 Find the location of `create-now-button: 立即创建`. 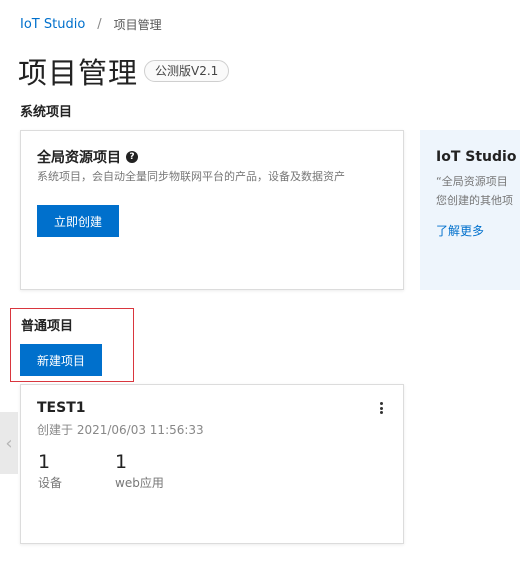

create-now-button: 立即创建 is located at coordinates (78, 221).